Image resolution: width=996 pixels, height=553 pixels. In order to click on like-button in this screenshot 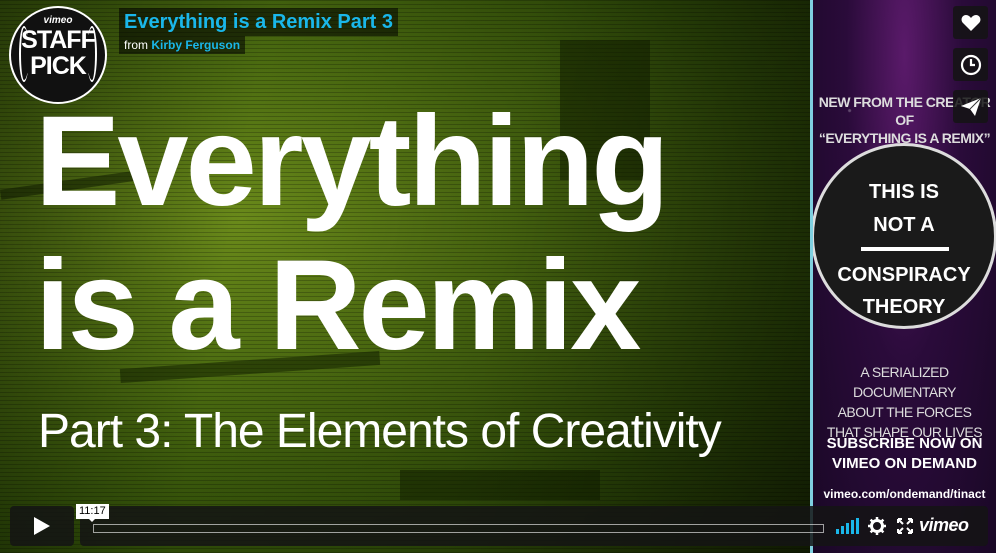, I will do `click(970, 22)`.